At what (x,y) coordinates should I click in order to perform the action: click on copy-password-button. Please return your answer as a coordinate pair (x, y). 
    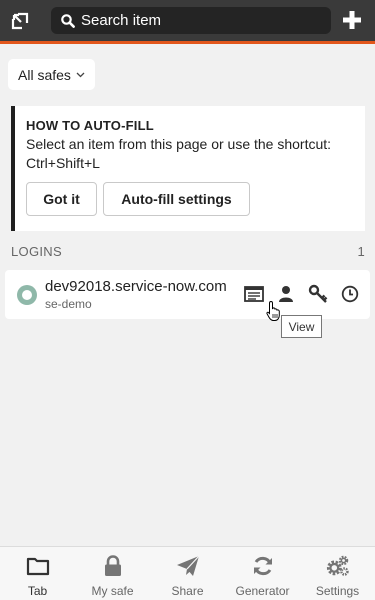
    Looking at the image, I should click on (318, 294).